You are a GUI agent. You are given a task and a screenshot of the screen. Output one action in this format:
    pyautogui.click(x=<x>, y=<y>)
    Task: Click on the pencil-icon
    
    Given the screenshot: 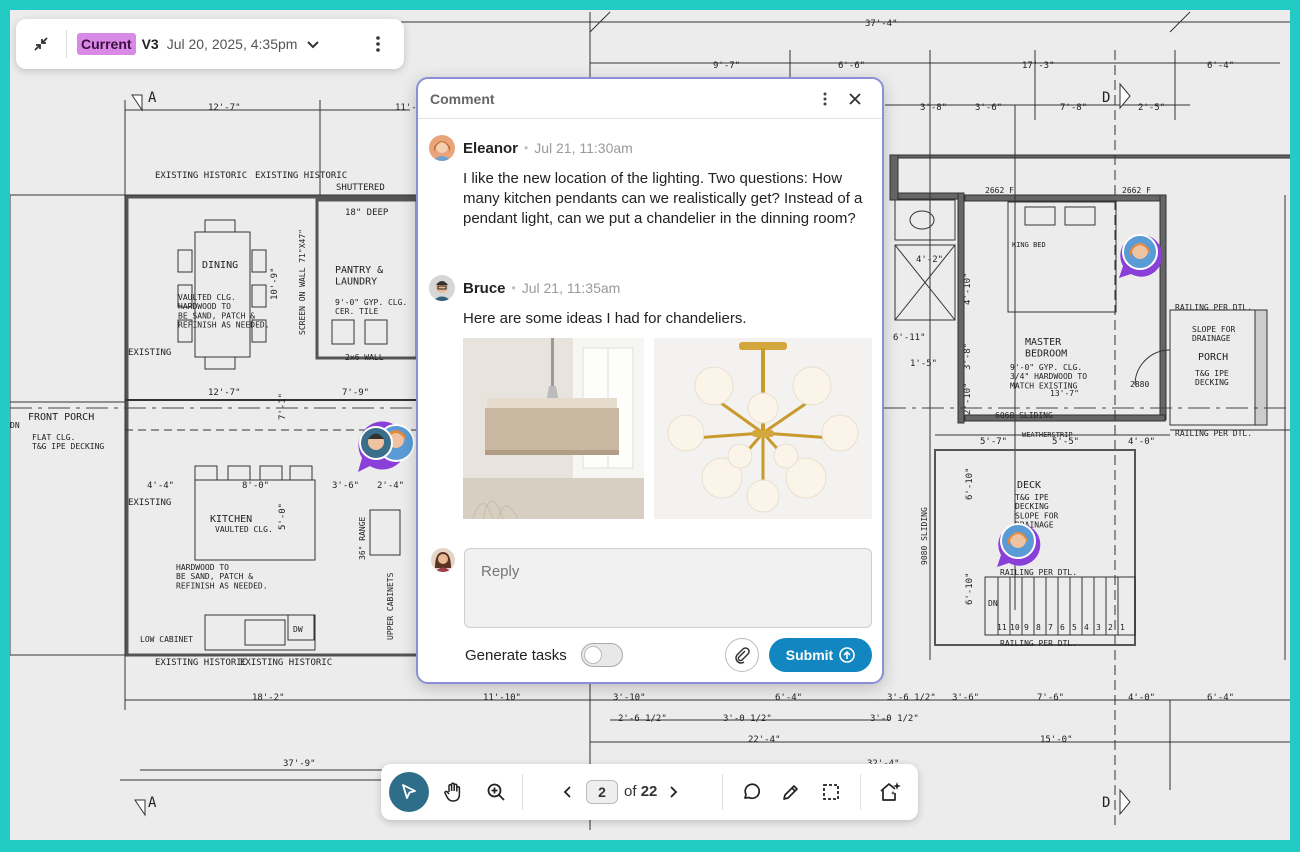 What is the action you would take?
    pyautogui.click(x=790, y=792)
    